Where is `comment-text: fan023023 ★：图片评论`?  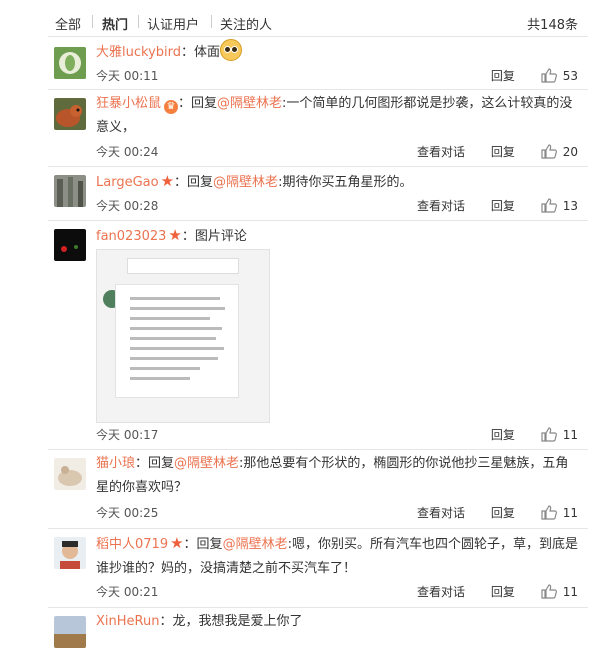
comment-text: fan023023 ★：图片评论 is located at coordinates (337, 236).